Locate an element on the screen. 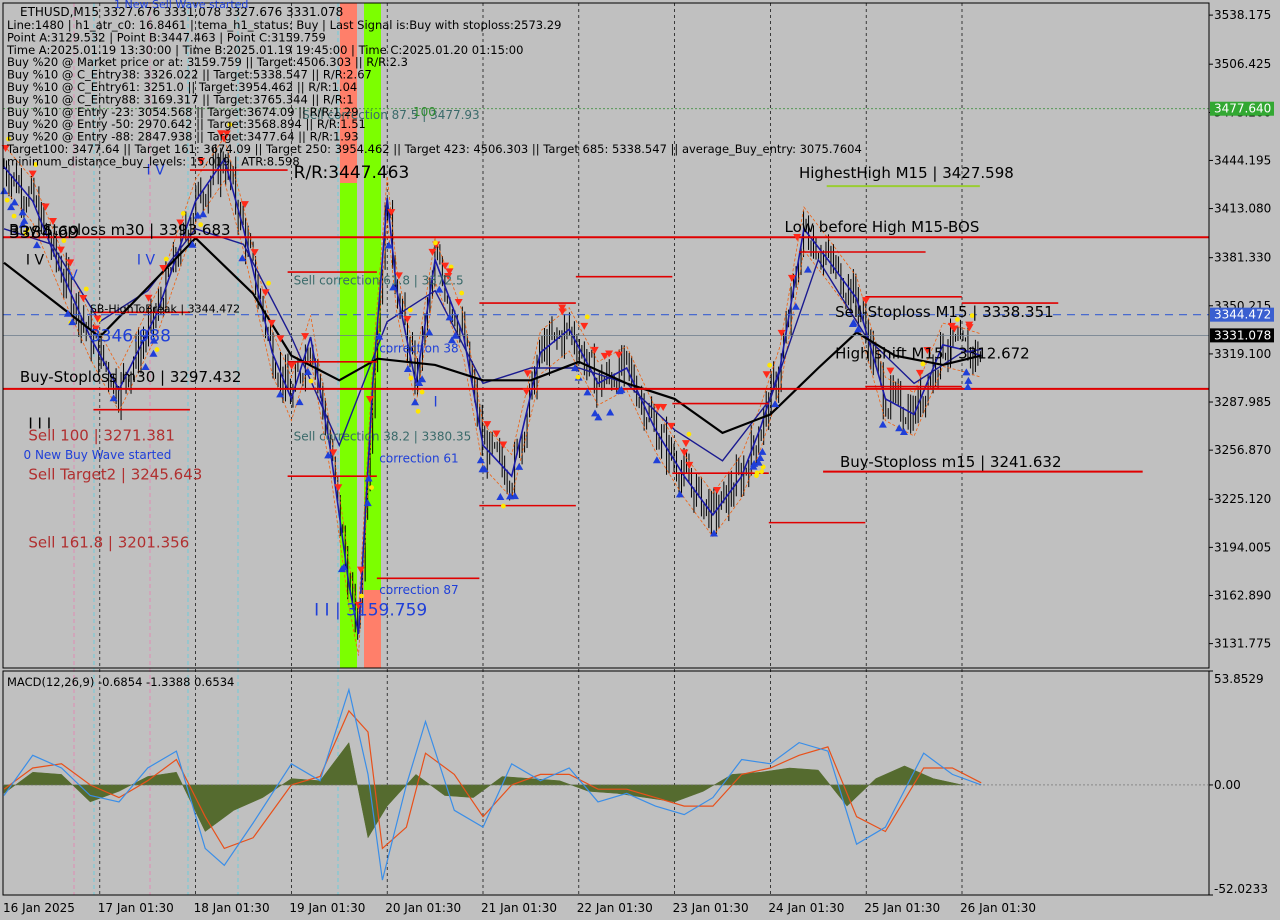 This screenshot has width=1280, height=920. chart-label: Buy-Stoploss m30 | 3297.432 is located at coordinates (131, 377).